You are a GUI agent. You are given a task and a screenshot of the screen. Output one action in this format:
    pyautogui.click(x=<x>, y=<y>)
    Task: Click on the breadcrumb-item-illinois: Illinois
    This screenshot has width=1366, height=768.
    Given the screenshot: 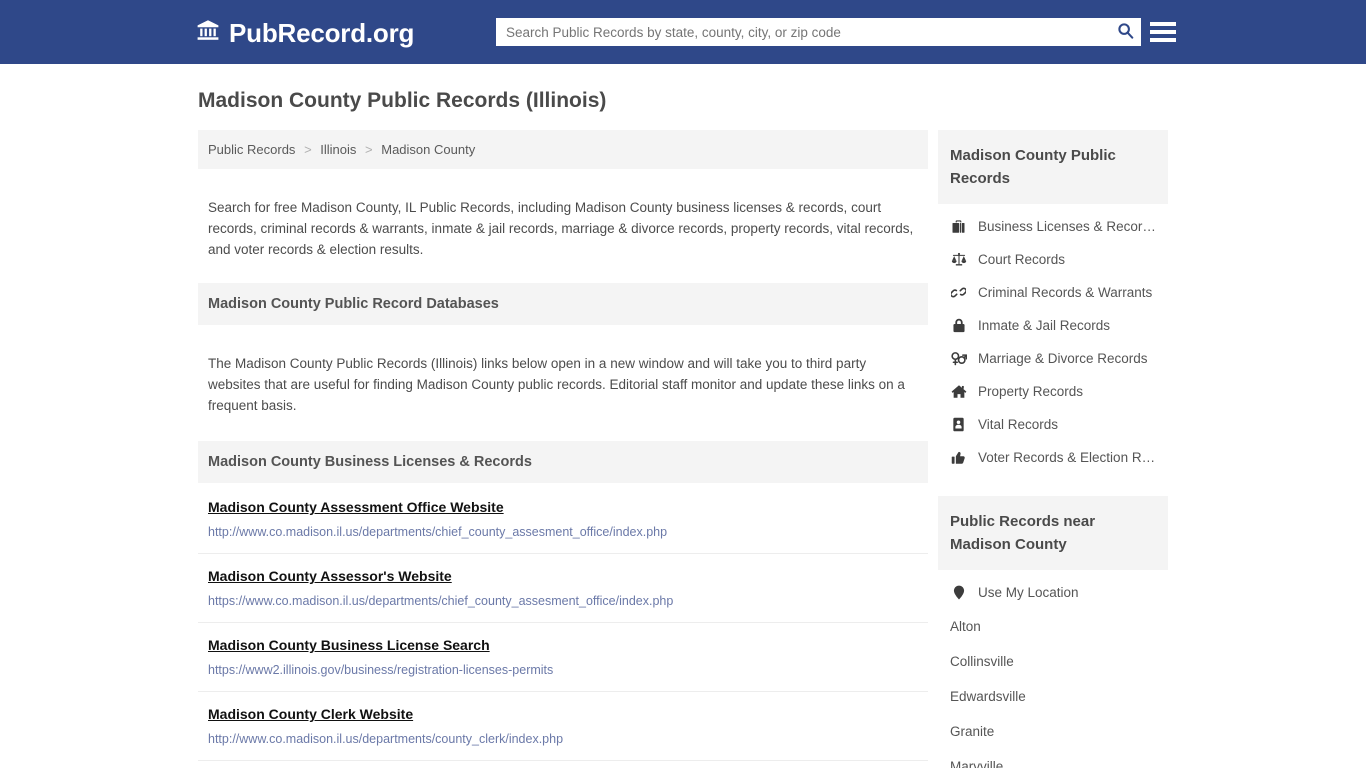 What is the action you would take?
    pyautogui.click(x=338, y=149)
    